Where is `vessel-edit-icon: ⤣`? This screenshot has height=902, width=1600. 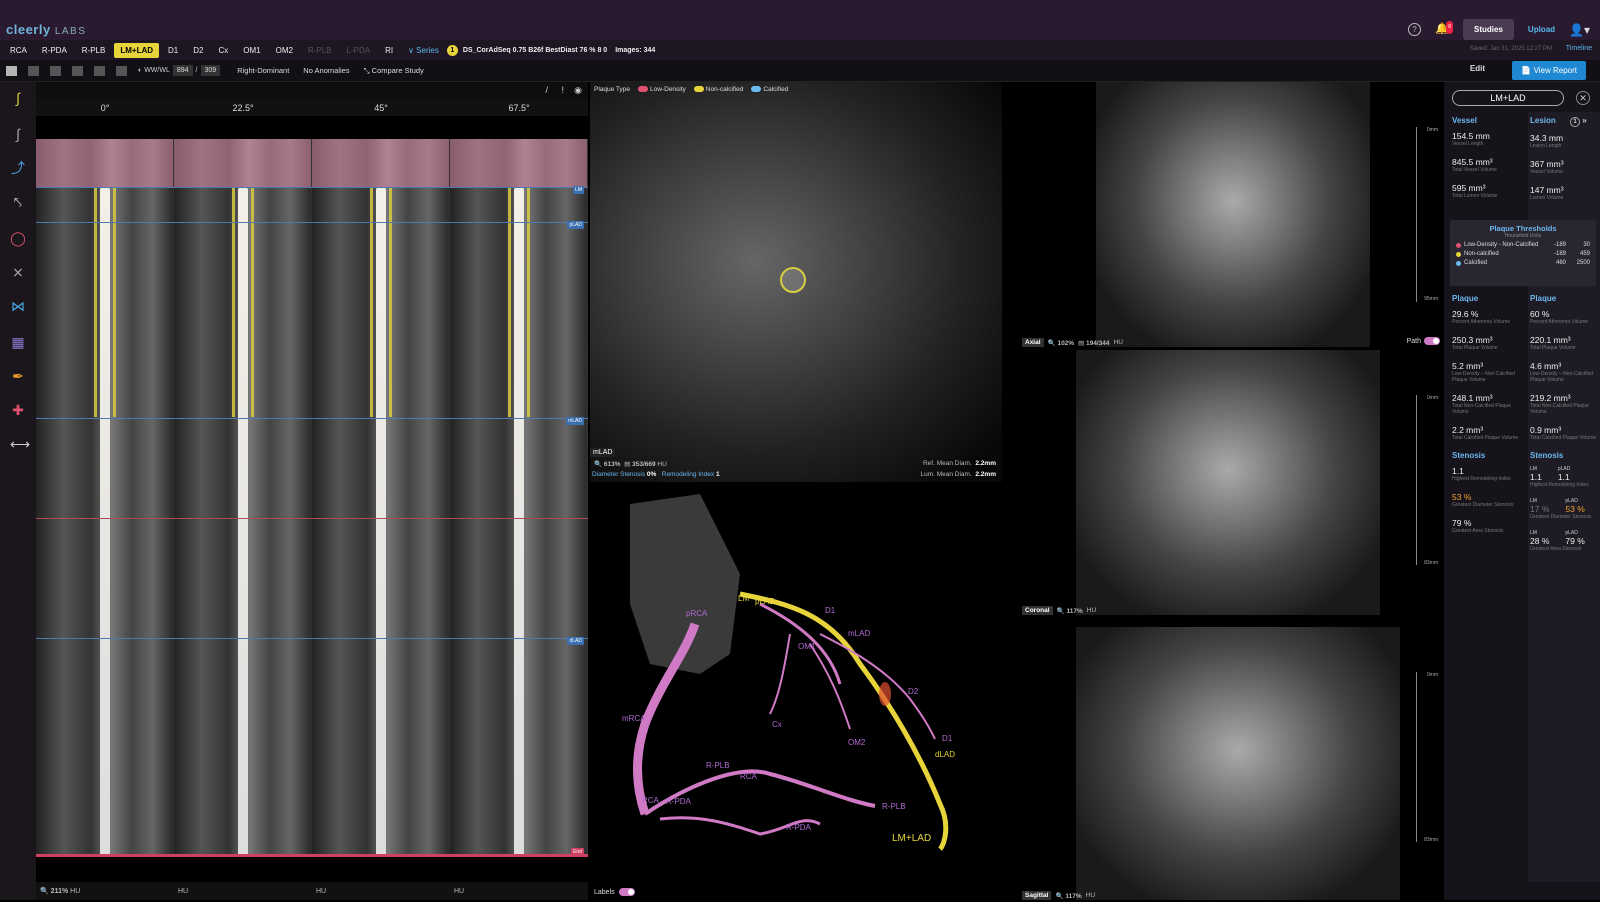
vessel-edit-icon: ⤣ is located at coordinates (18, 202).